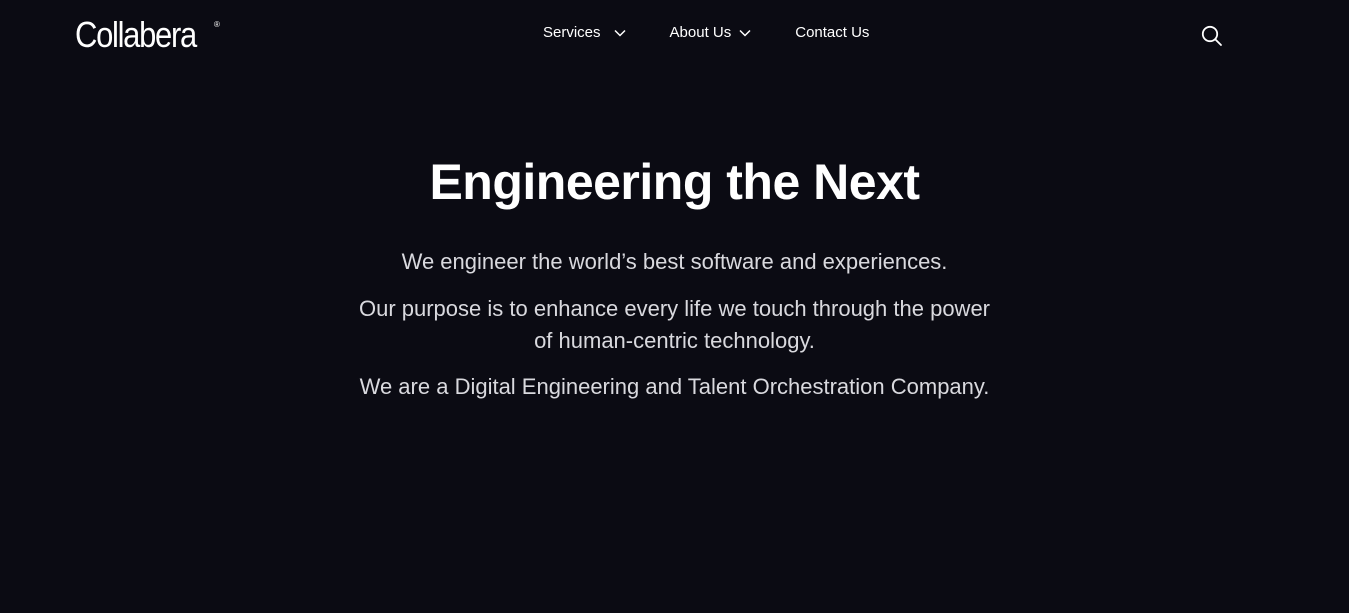 The image size is (1349, 613). I want to click on site-header: Collabera ® Services About Us Contact Us, so click(674, 35).